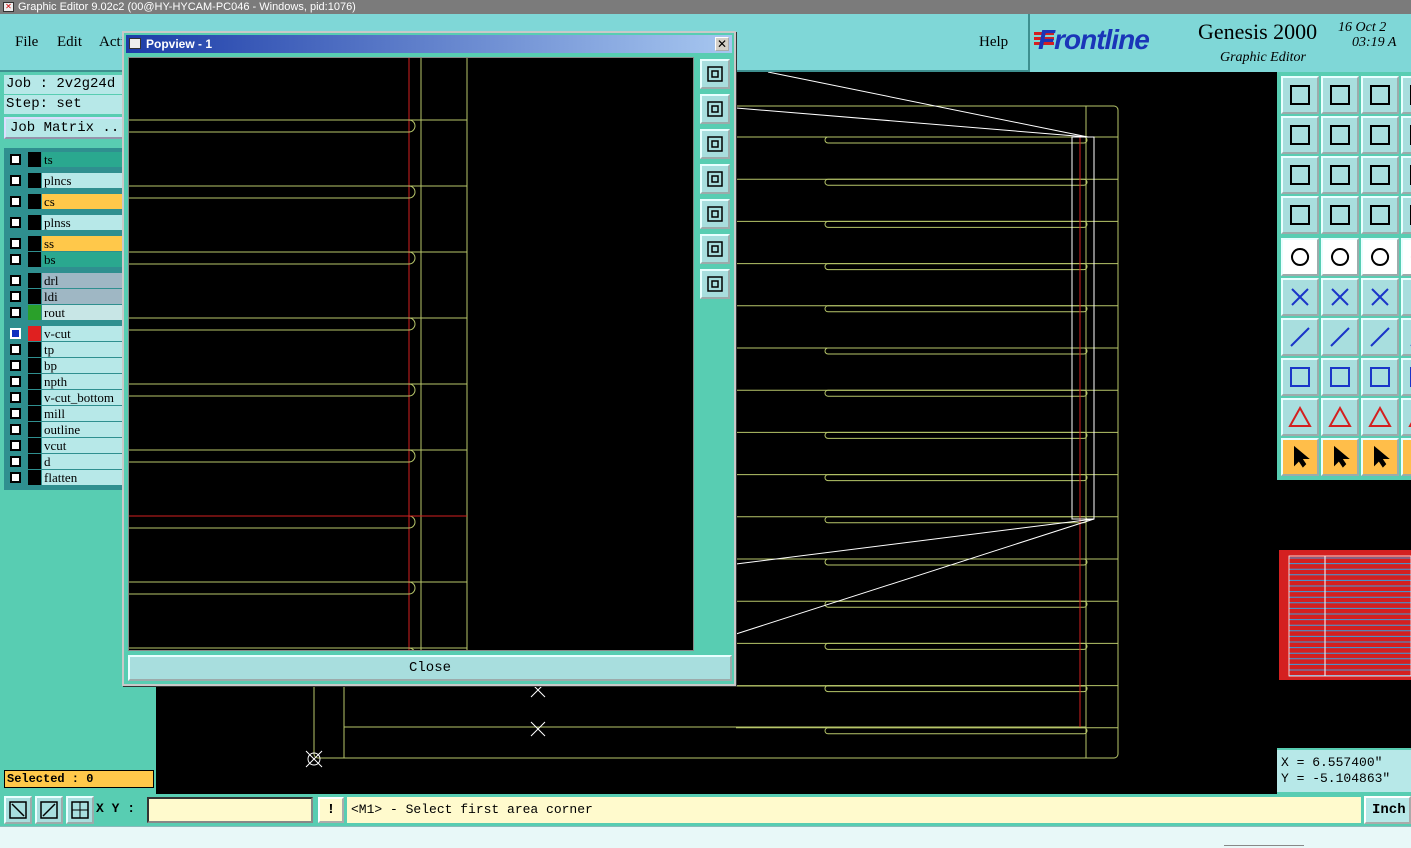 The width and height of the screenshot is (1411, 848). Describe the element at coordinates (1387, 810) in the screenshot. I see `units-button: Inch` at that location.